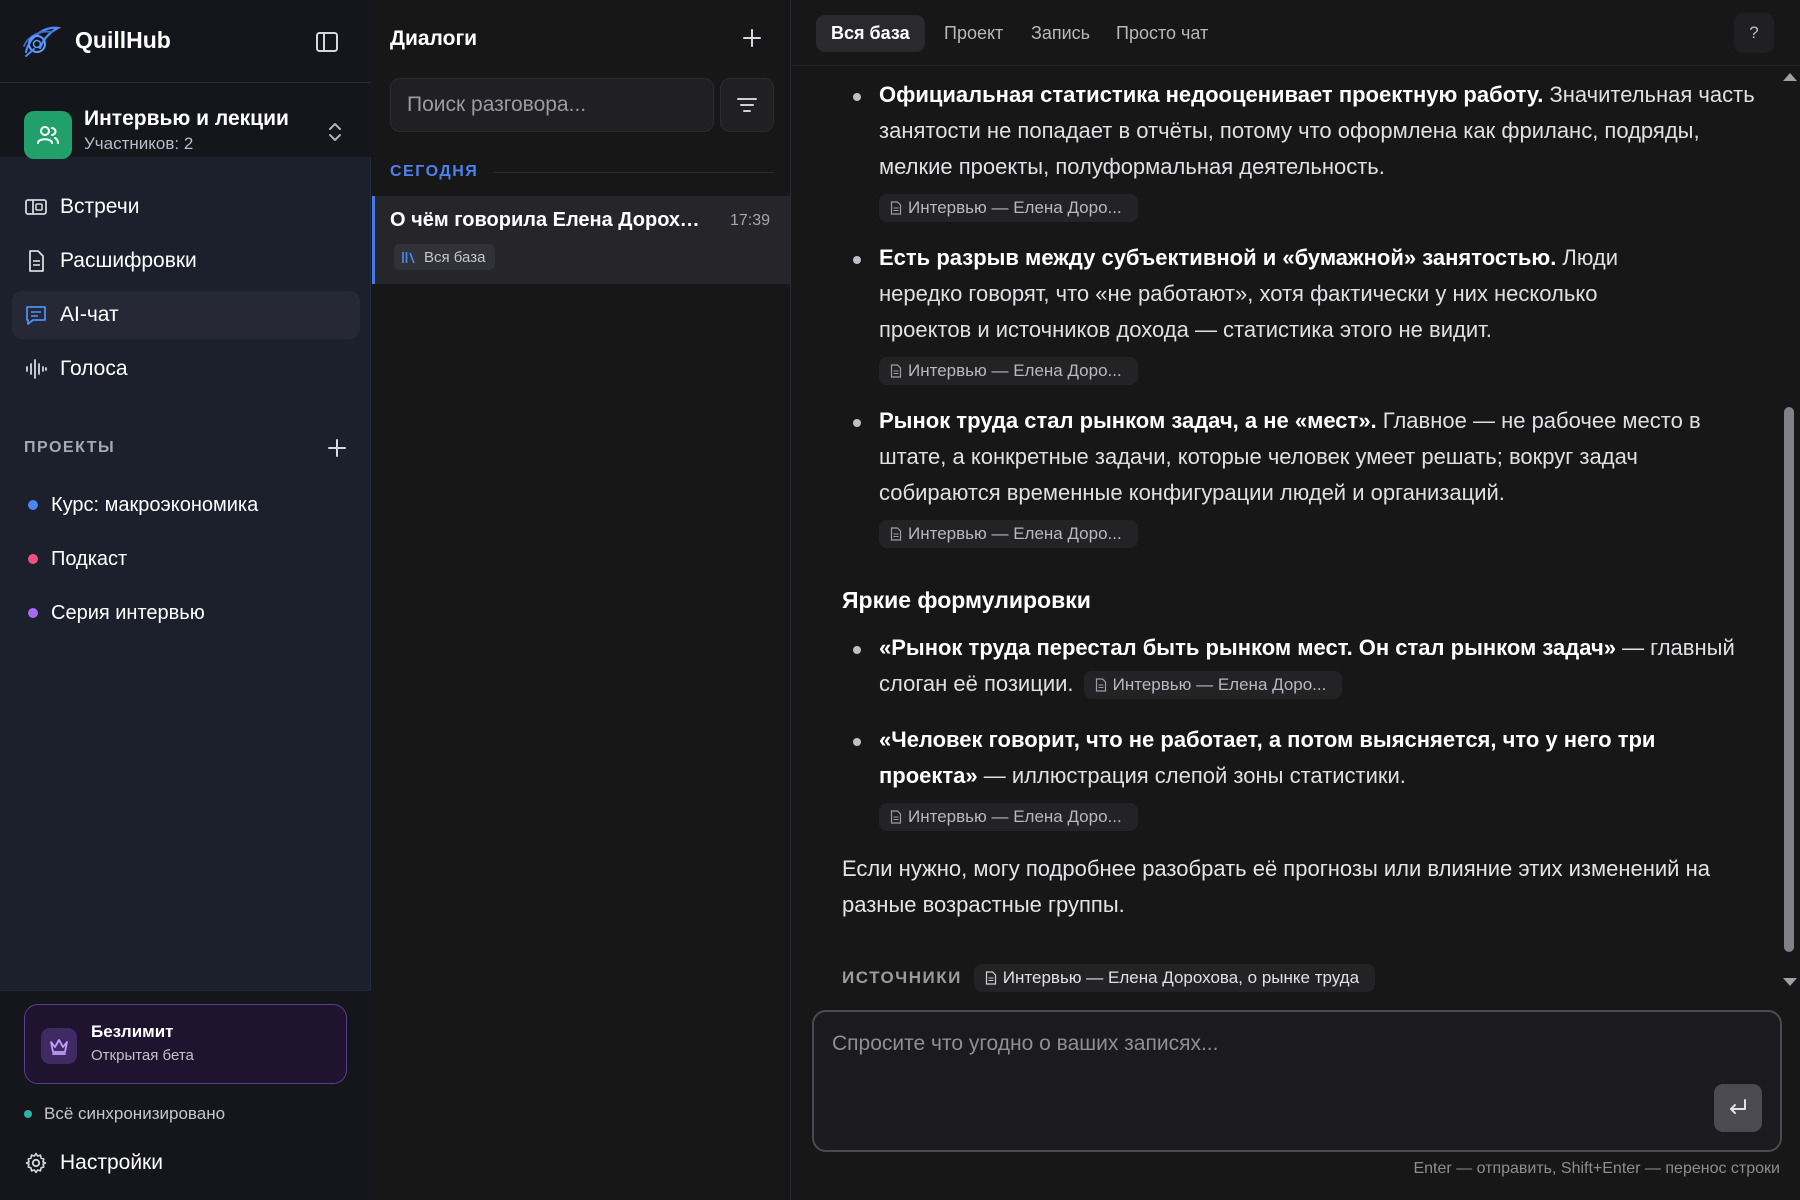 The width and height of the screenshot is (1800, 1200). What do you see at coordinates (634, 172) in the screenshot?
I see `divider` at bounding box center [634, 172].